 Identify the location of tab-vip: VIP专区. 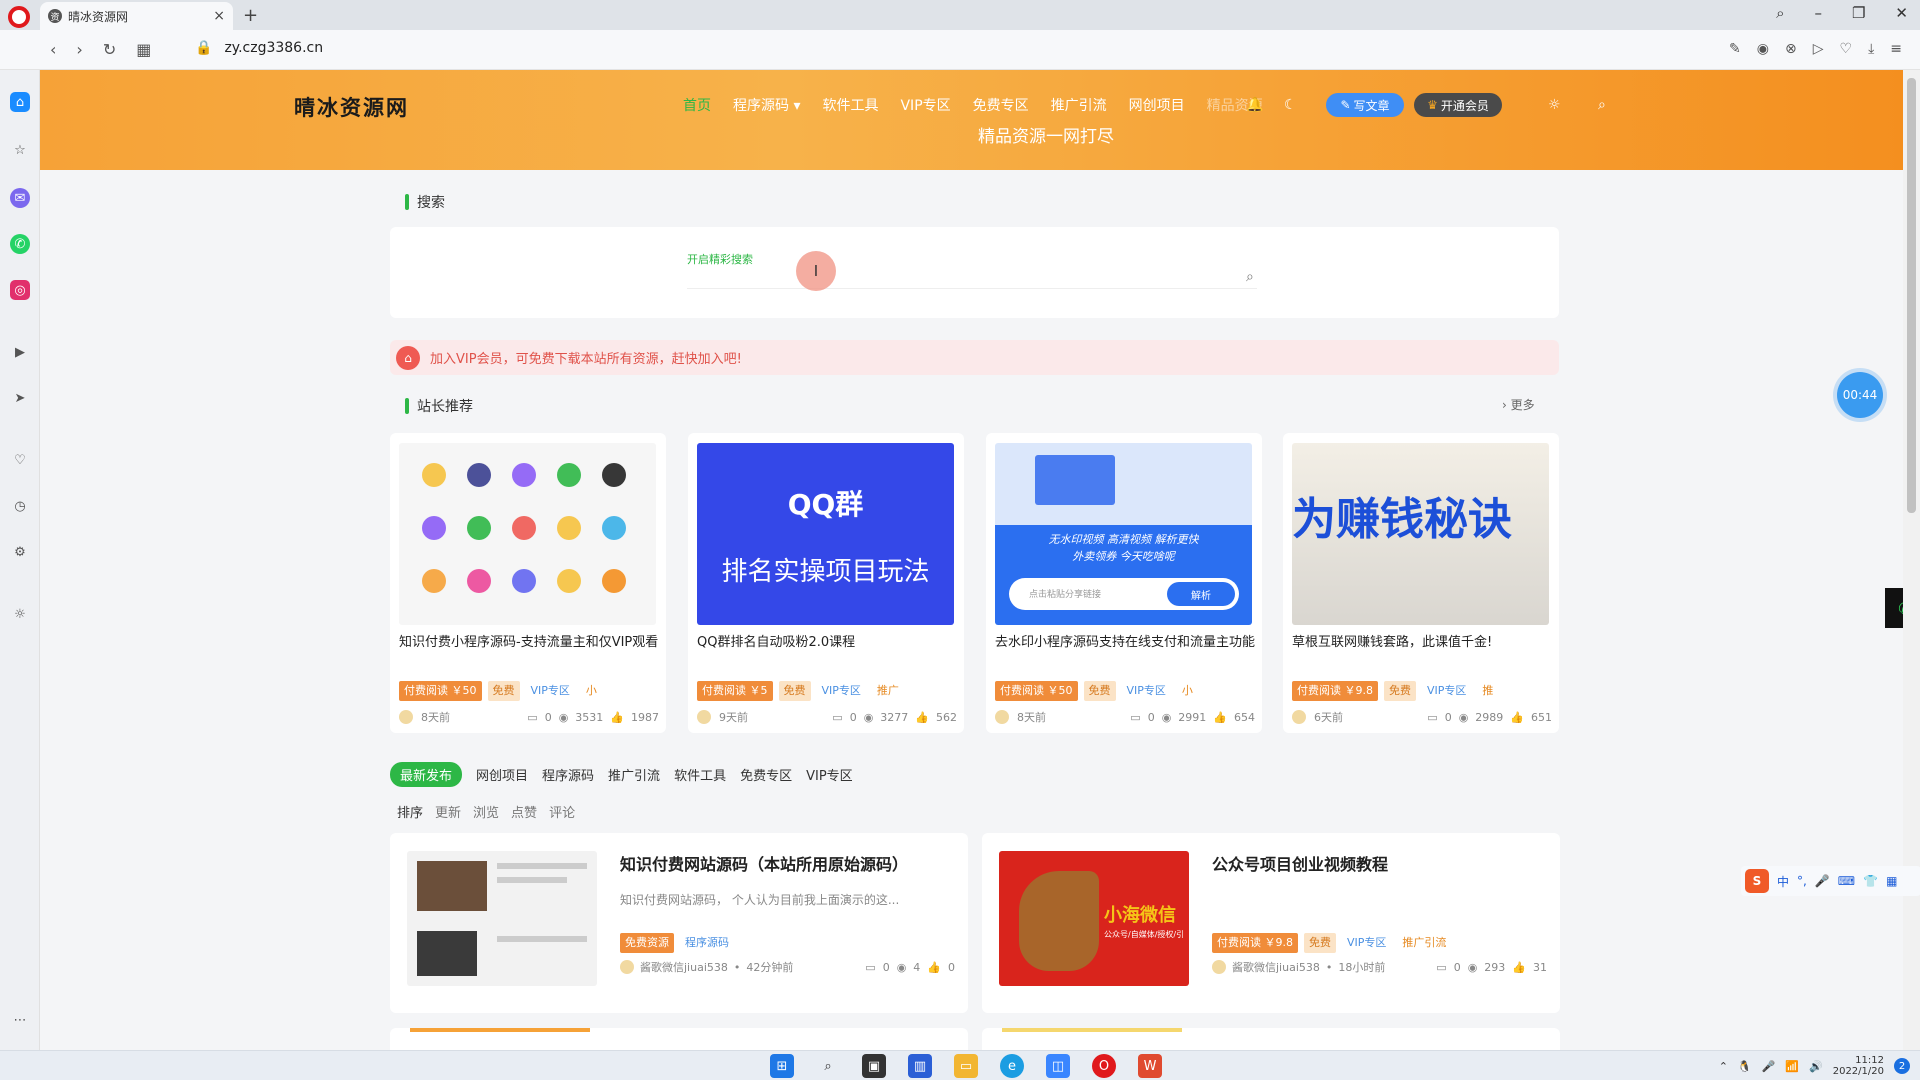
(829, 774).